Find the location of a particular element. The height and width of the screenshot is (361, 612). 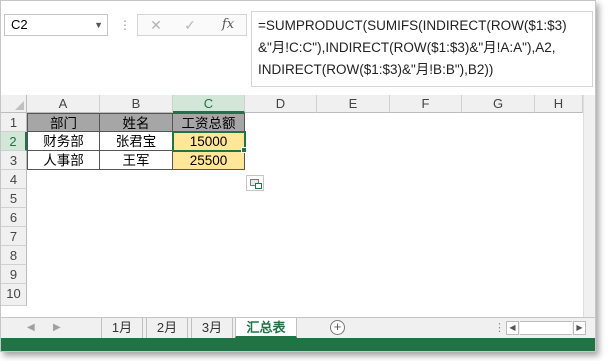

column-header-c: C is located at coordinates (209, 104).